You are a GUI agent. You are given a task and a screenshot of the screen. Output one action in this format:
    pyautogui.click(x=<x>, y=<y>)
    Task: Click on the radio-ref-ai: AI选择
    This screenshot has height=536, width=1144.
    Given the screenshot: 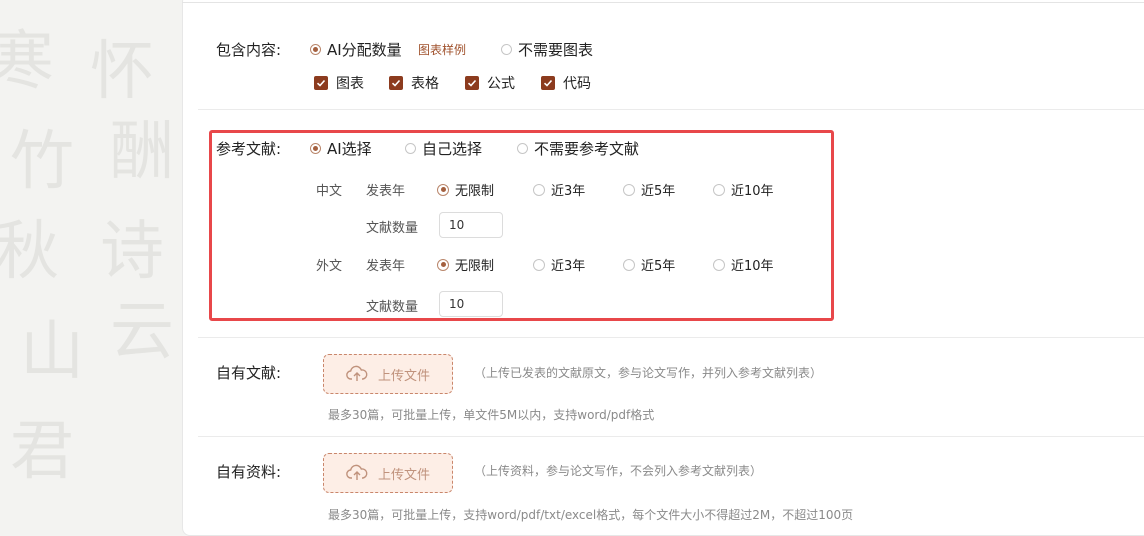 What is the action you would take?
    pyautogui.click(x=341, y=148)
    